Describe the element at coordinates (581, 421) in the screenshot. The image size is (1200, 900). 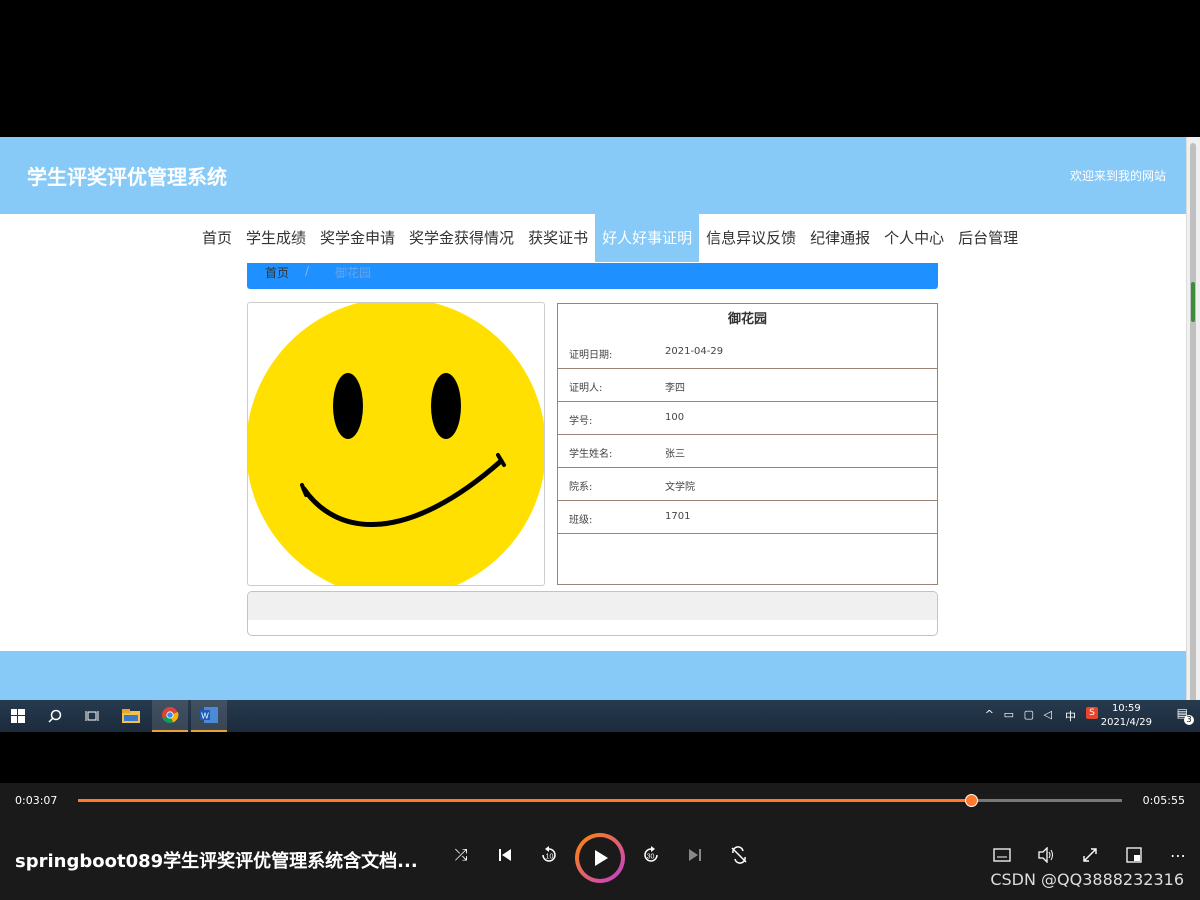
I see `row-label: 学号:` at that location.